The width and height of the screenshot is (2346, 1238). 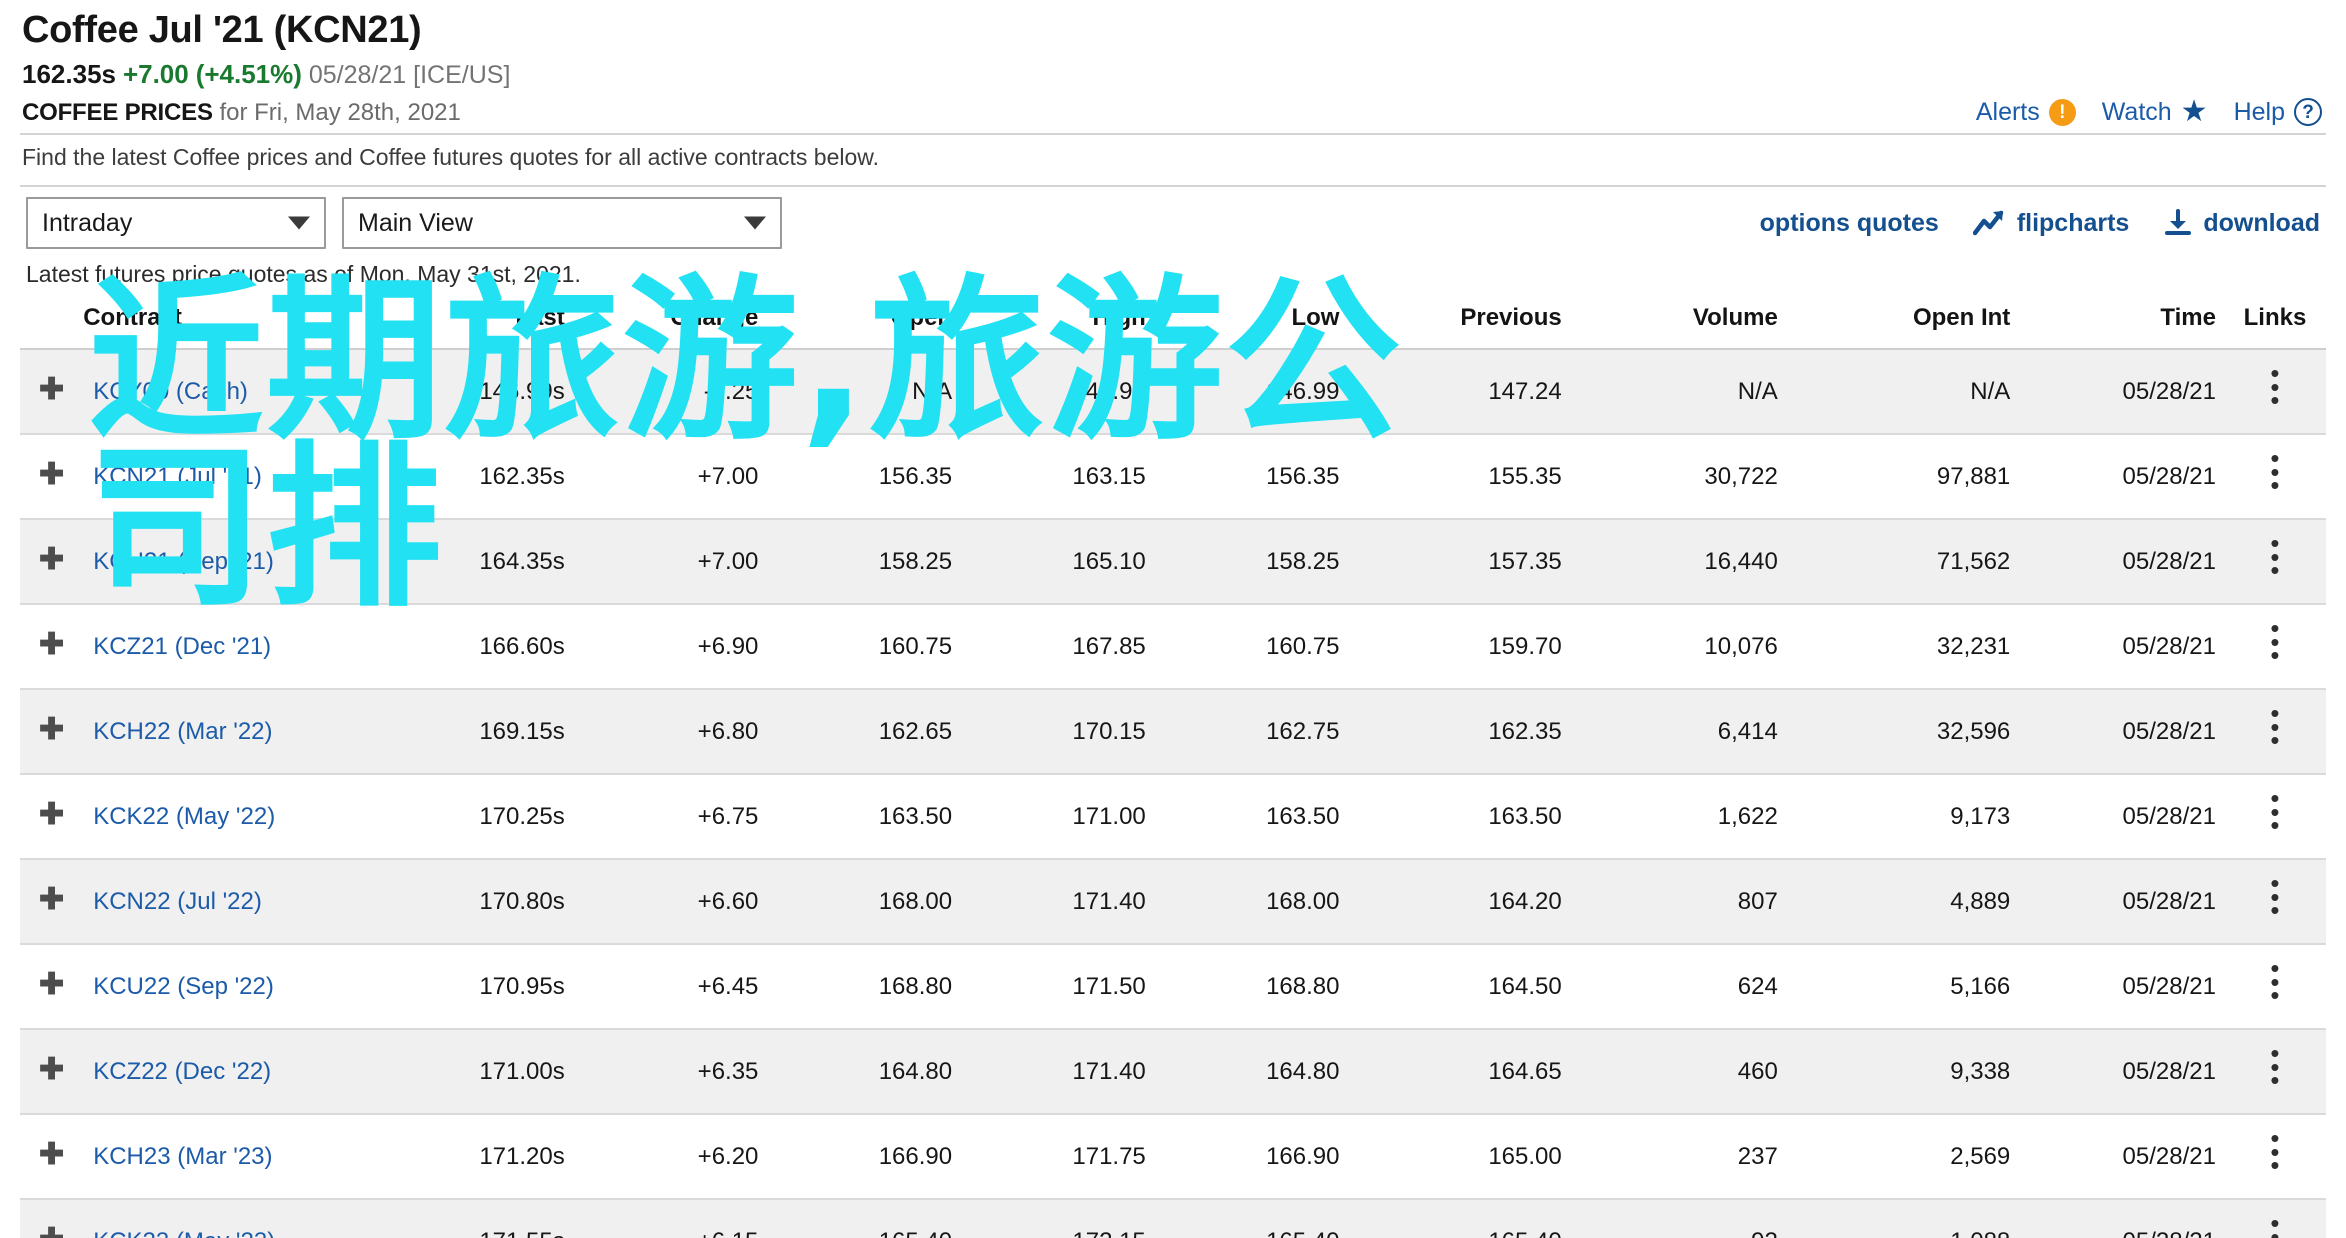 I want to click on volume-cell: 1,622, so click(x=1688, y=817).